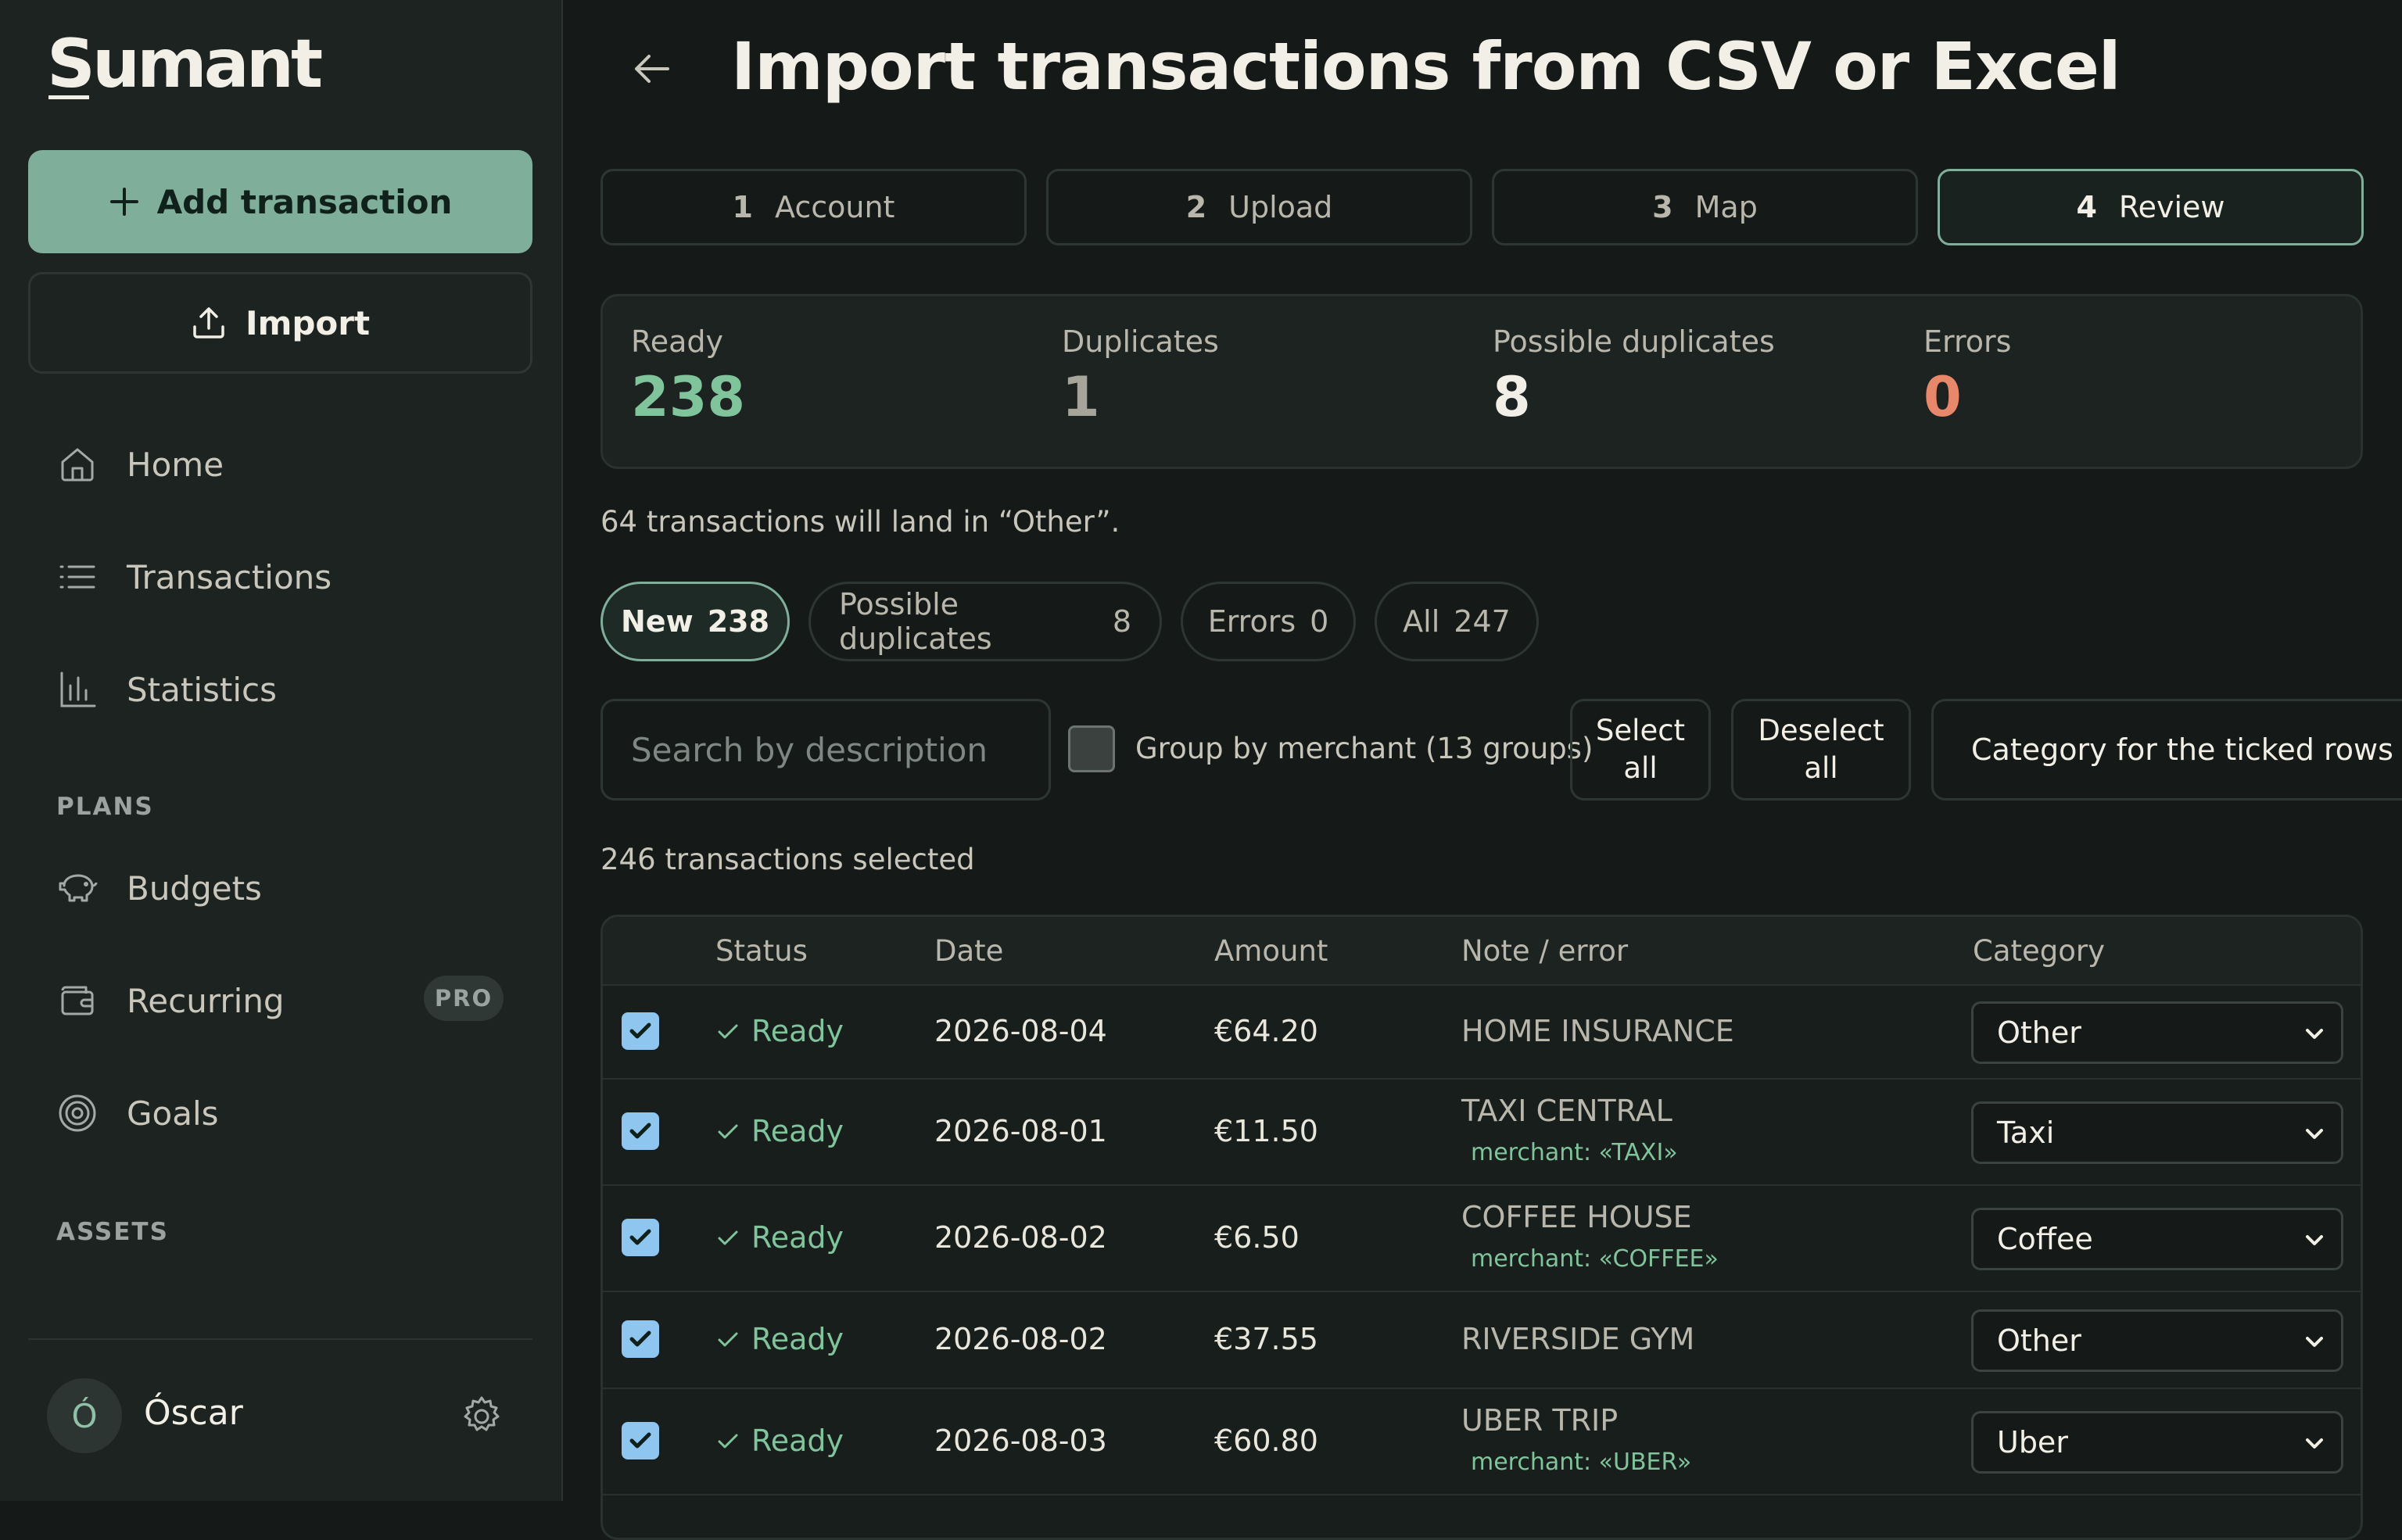 The height and width of the screenshot is (1540, 2402). Describe the element at coordinates (761, 951) in the screenshot. I see `column-header-status: Status` at that location.